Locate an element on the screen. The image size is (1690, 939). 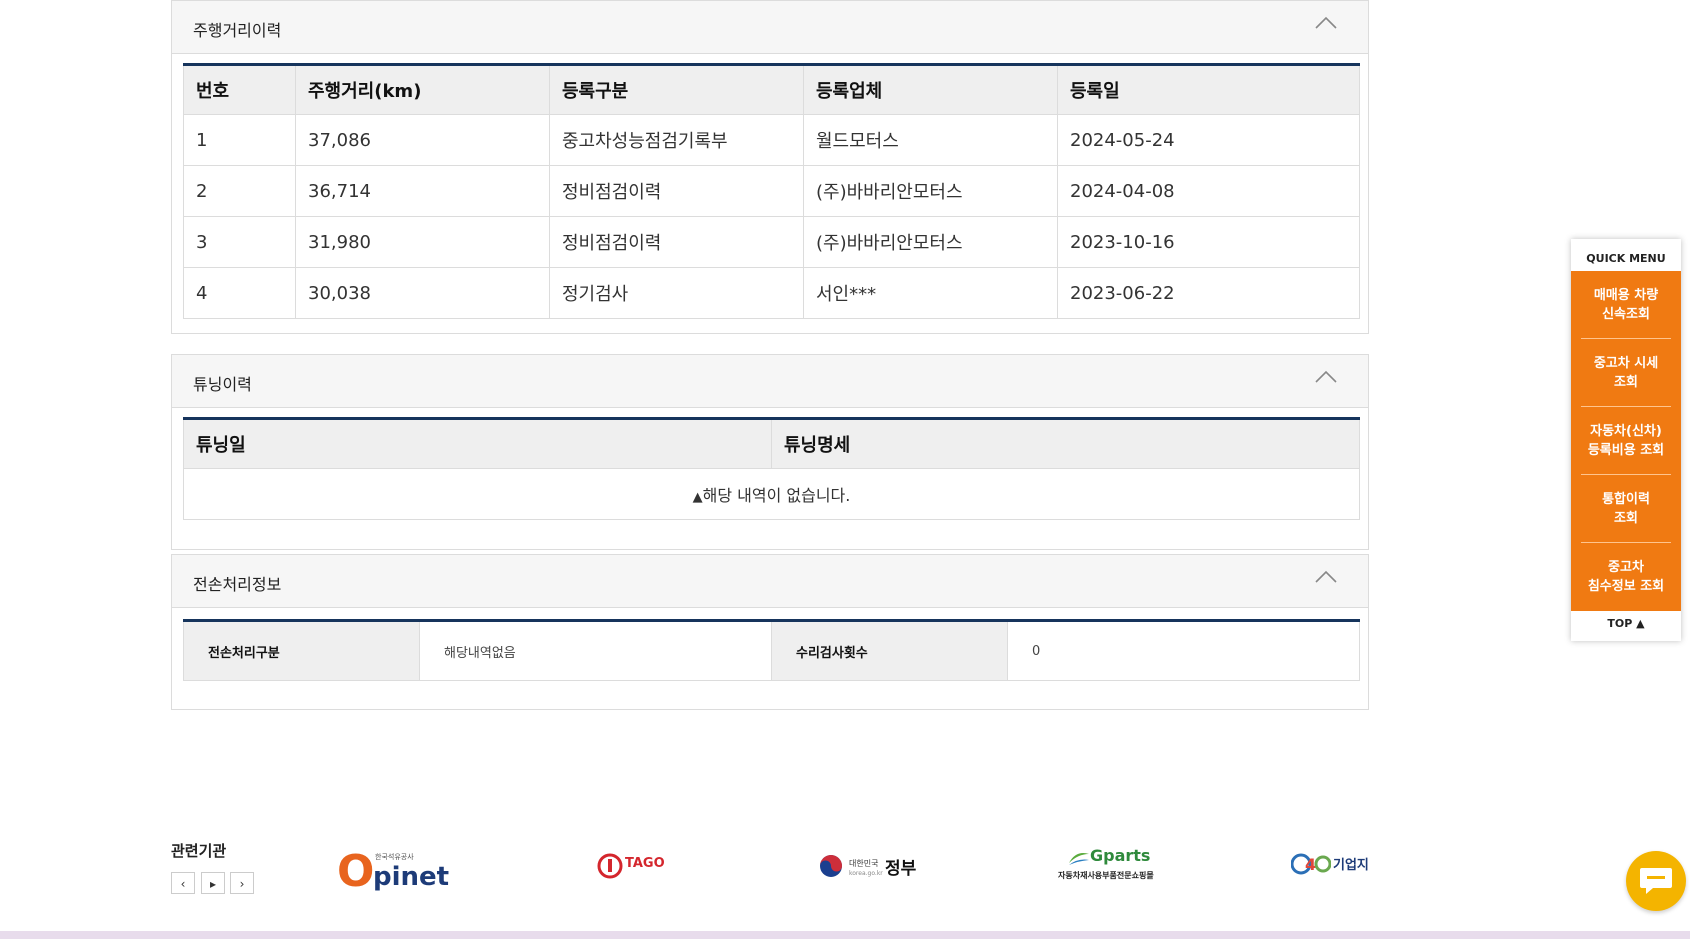
column-header: 등록일 is located at coordinates (1208, 89).